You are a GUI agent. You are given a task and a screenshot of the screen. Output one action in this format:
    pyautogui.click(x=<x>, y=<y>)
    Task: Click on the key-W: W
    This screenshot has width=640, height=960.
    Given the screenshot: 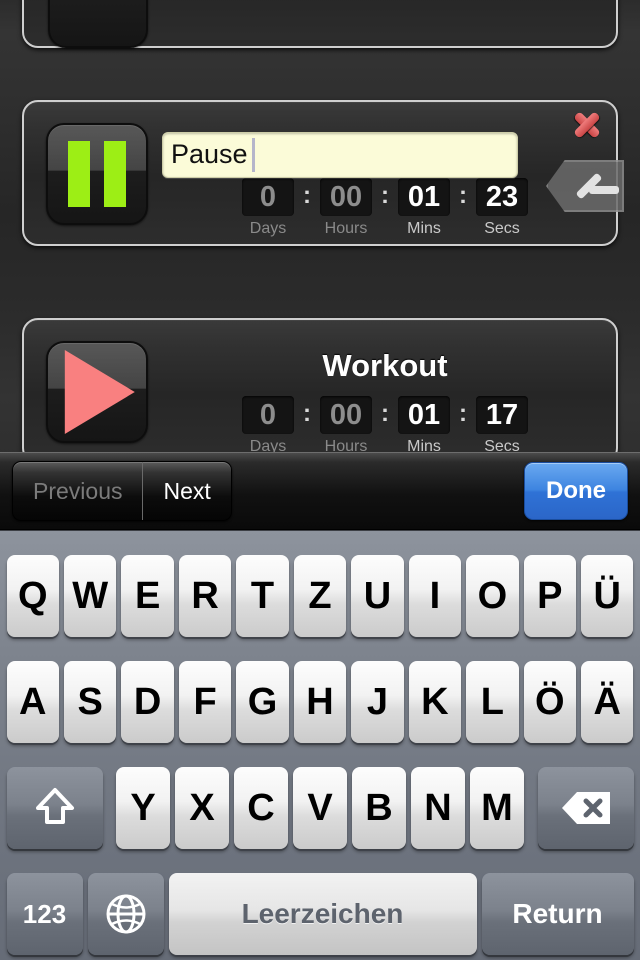 What is the action you would take?
    pyautogui.click(x=90, y=596)
    